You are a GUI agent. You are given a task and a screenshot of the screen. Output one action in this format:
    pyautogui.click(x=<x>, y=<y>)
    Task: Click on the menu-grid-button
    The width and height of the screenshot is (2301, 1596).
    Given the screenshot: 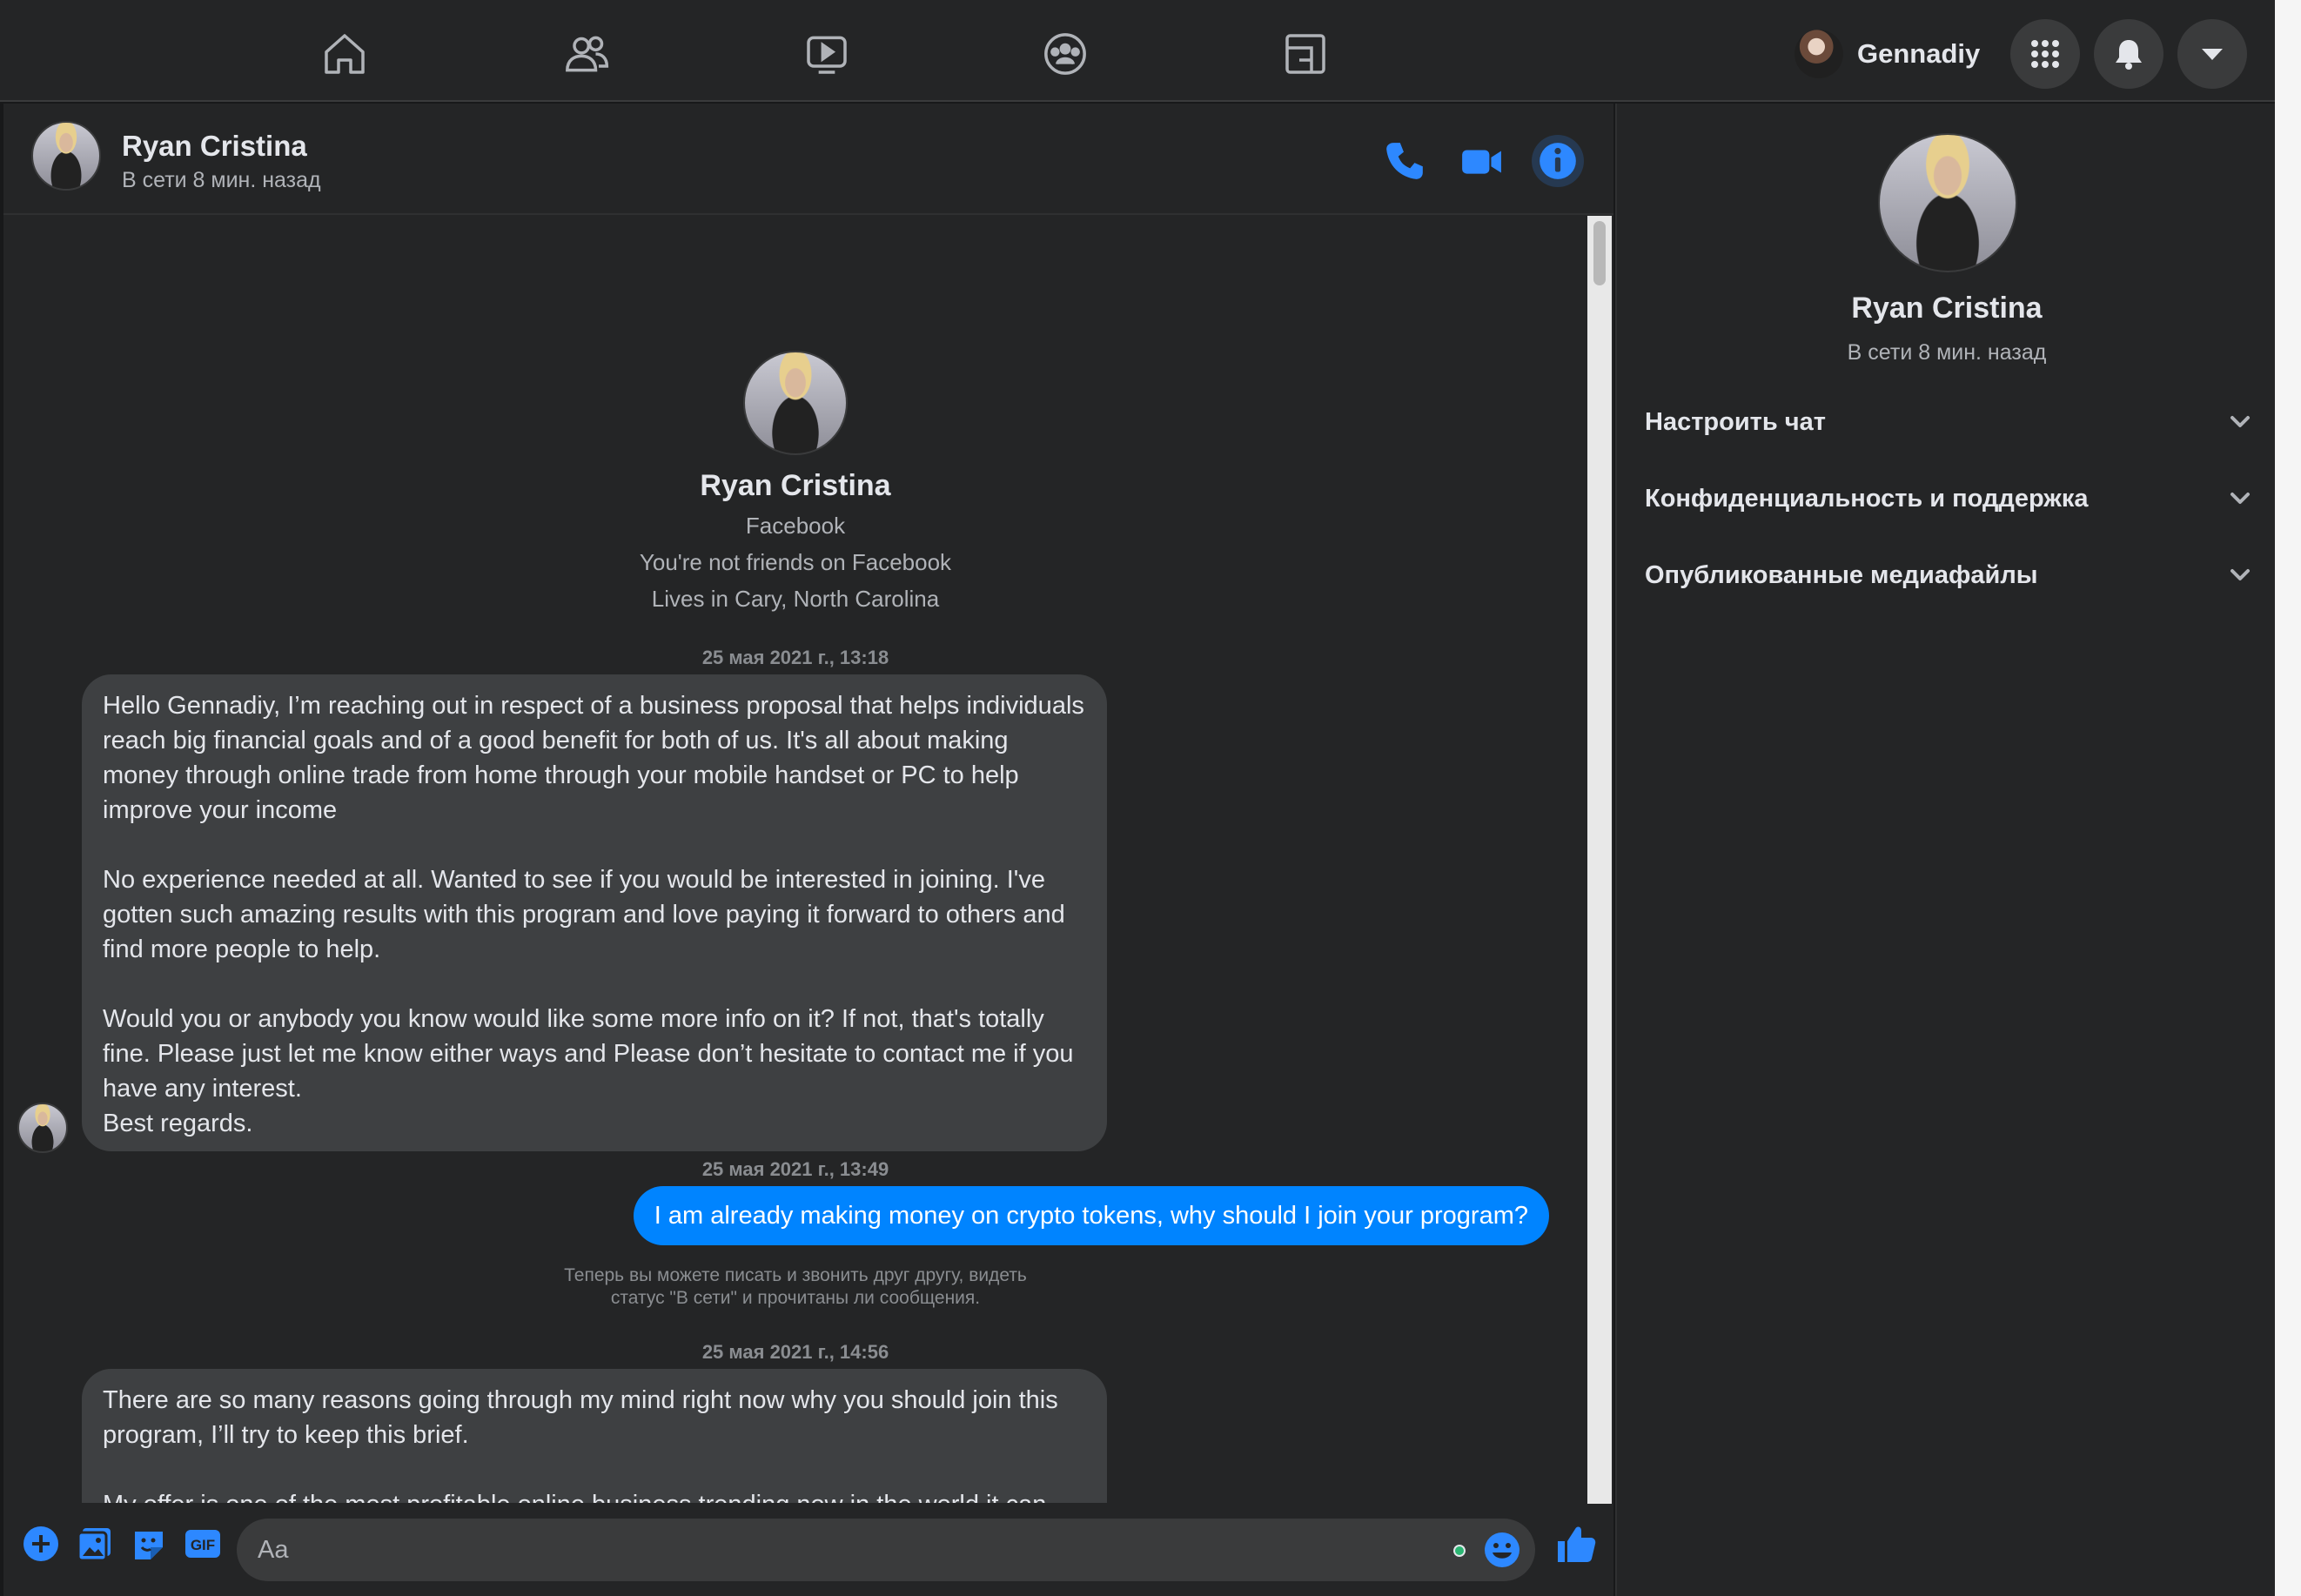 What is the action you would take?
    pyautogui.click(x=2045, y=54)
    